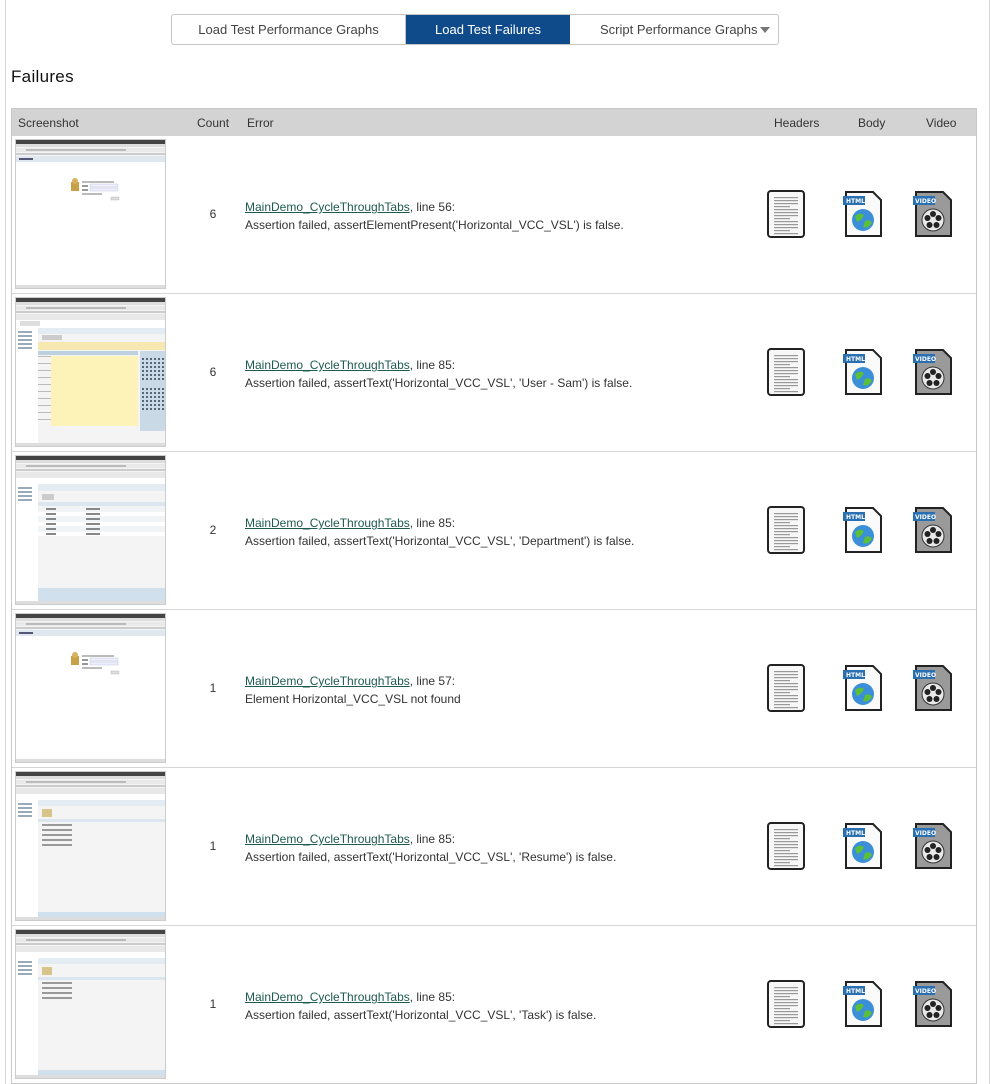 This screenshot has width=996, height=1084. I want to click on error-message: Element Horizontal_VCC_VSL not found, so click(353, 699).